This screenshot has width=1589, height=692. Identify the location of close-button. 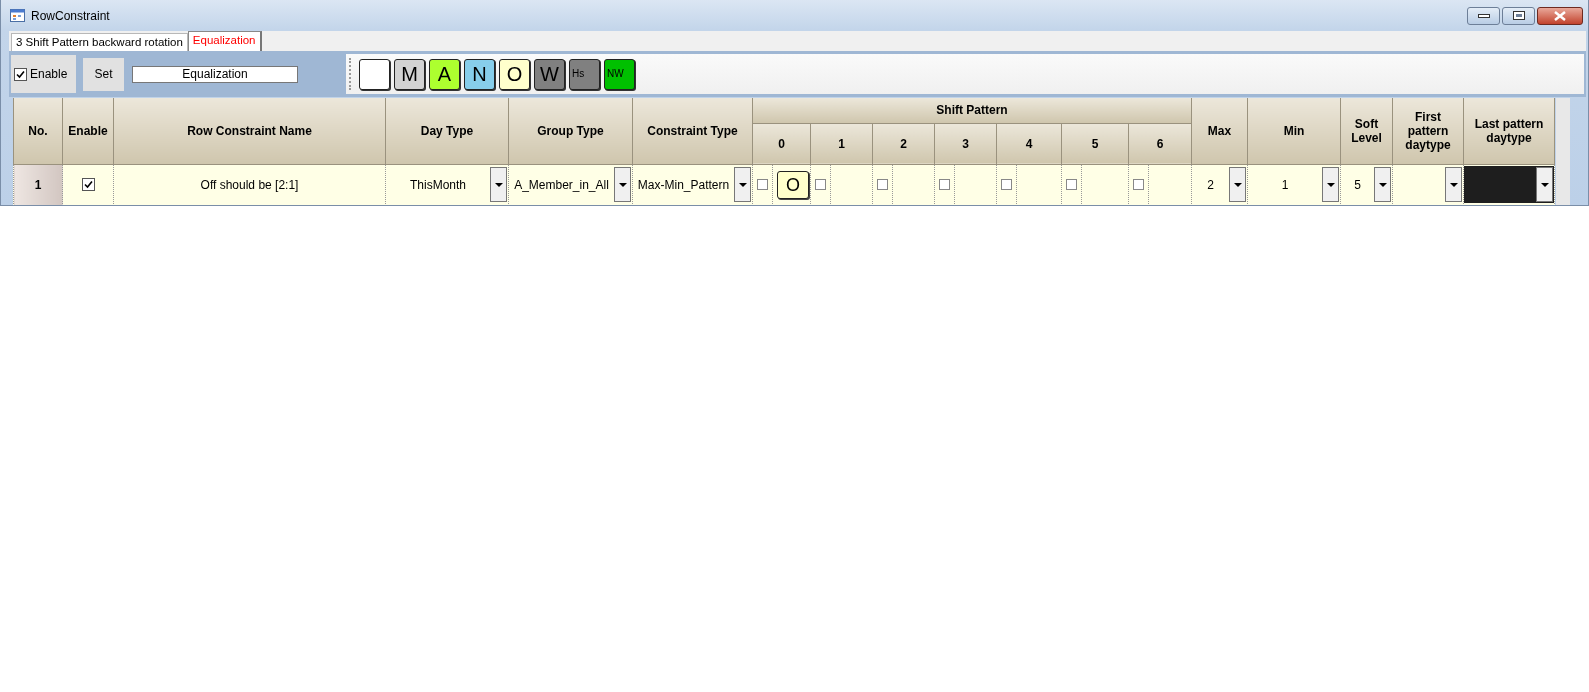
(1560, 15).